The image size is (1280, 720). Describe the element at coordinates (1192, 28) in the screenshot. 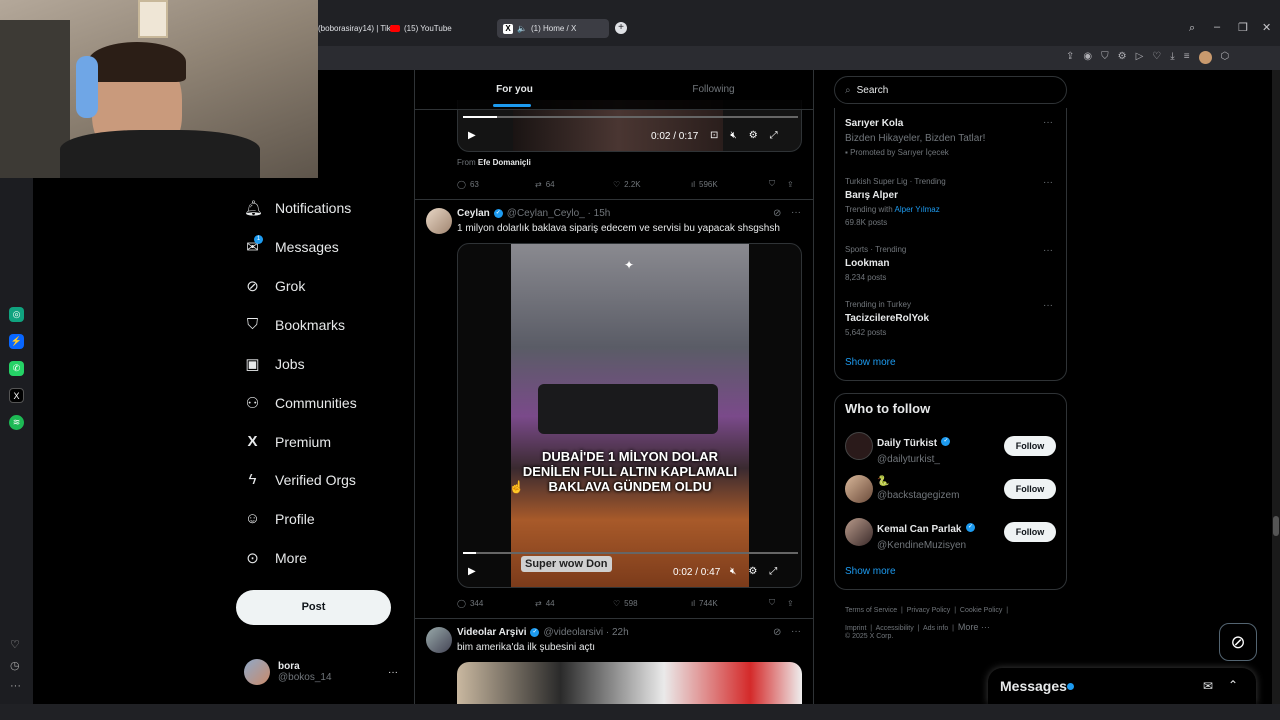

I see `search-icon: ⌕` at that location.